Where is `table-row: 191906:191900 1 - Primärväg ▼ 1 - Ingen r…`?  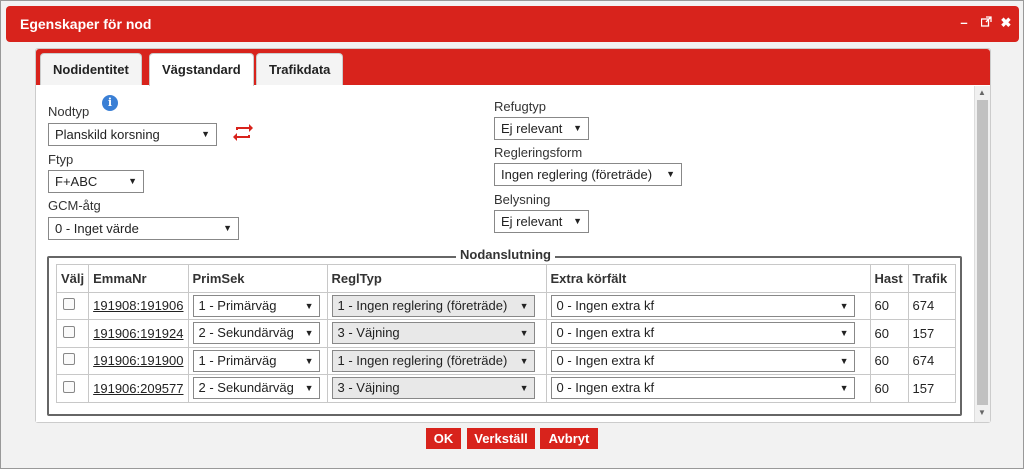 table-row: 191906:191900 1 - Primärväg ▼ 1 - Ingen r… is located at coordinates (505, 360).